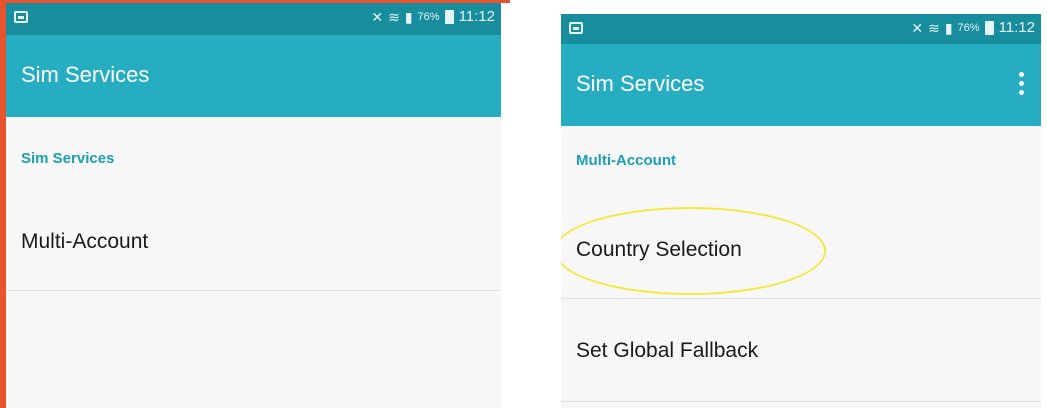 The height and width of the screenshot is (408, 1047). What do you see at coordinates (667, 350) in the screenshot?
I see `list-item-label: Set Global Fallback` at bounding box center [667, 350].